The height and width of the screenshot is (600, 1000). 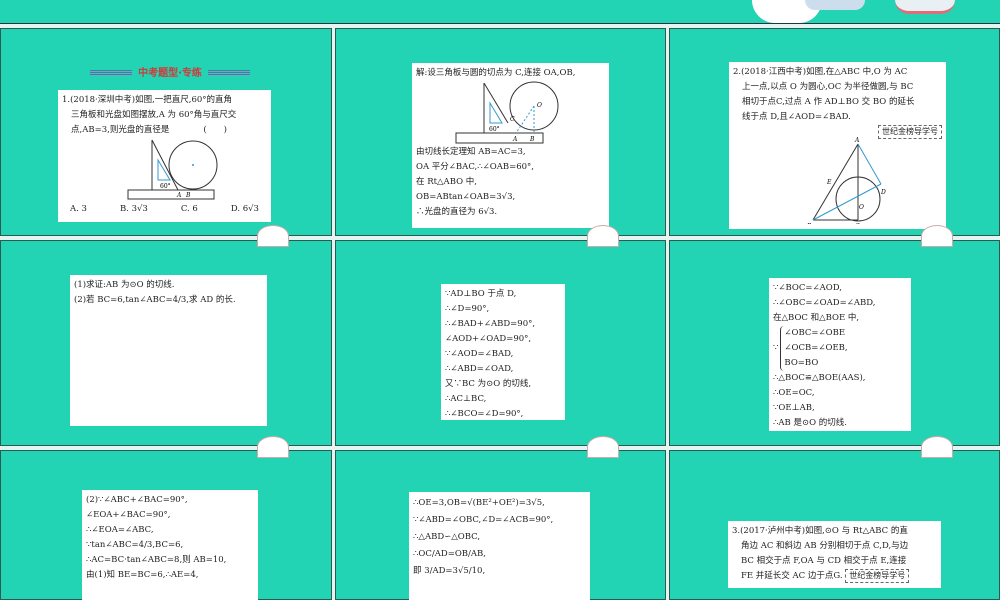 What do you see at coordinates (137, 500) in the screenshot?
I see `text-line: (2)∵∠ABC+∠BAC=90°,` at bounding box center [137, 500].